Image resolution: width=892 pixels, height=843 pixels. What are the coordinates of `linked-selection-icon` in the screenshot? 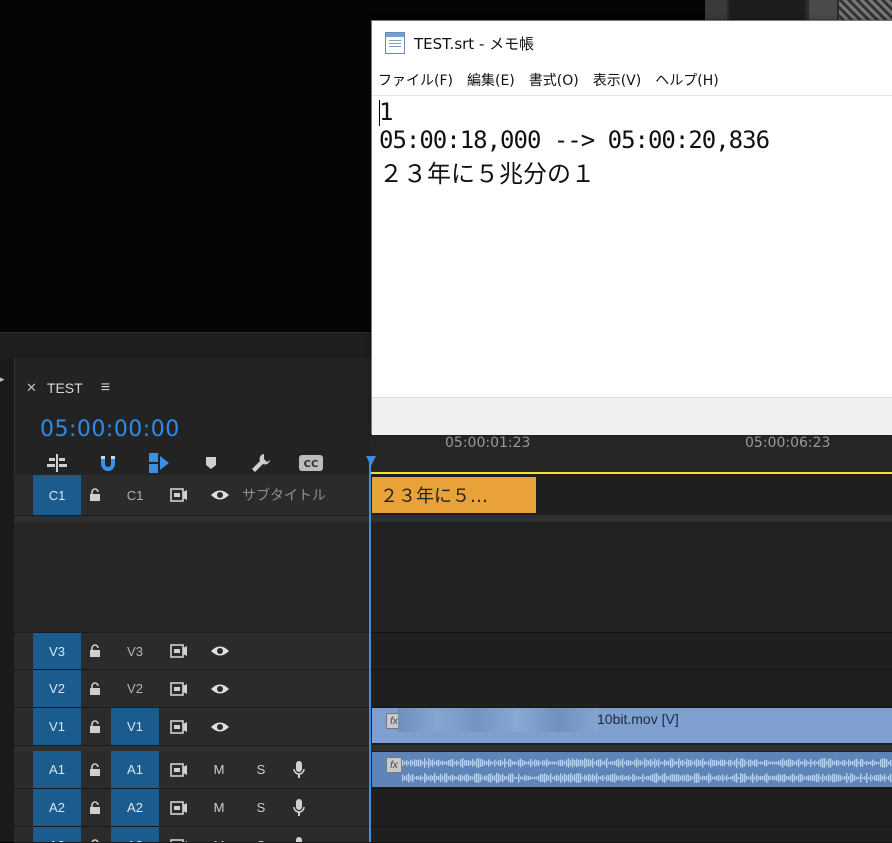 It's located at (159, 463).